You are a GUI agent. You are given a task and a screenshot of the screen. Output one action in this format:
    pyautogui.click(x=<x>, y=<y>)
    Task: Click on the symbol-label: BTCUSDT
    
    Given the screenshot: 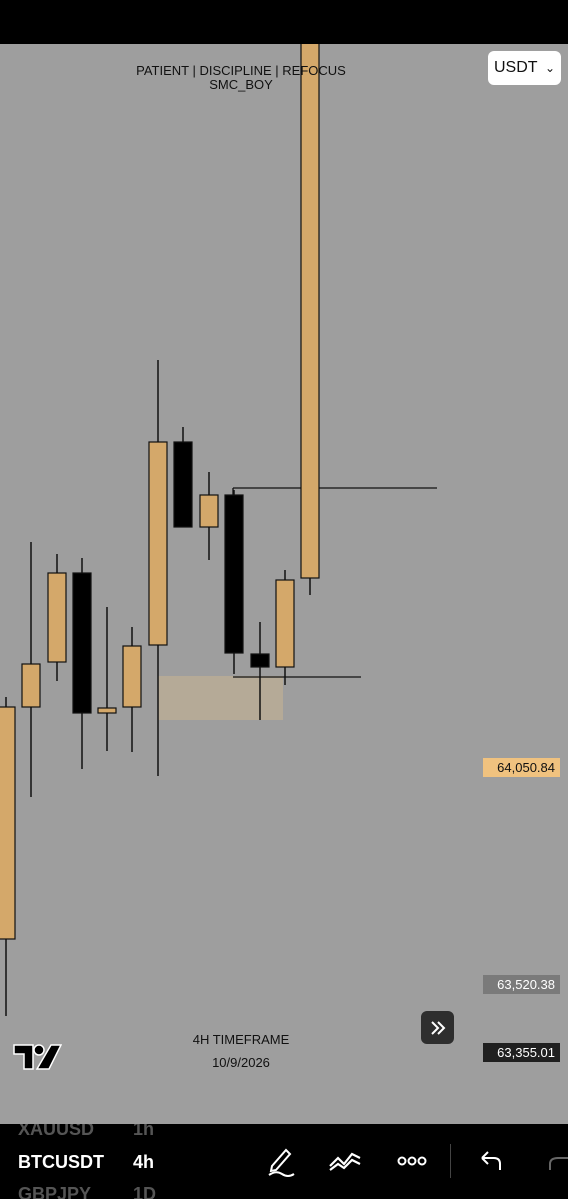 What is the action you would take?
    pyautogui.click(x=61, y=1162)
    